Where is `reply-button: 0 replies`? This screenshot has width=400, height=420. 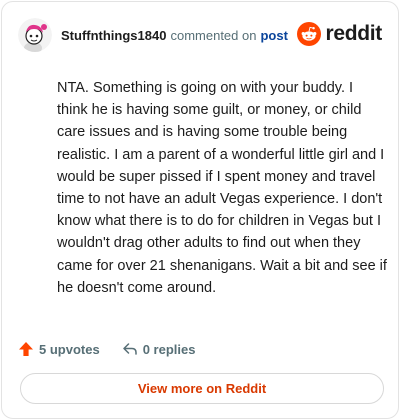
reply-button: 0 replies is located at coordinates (159, 349).